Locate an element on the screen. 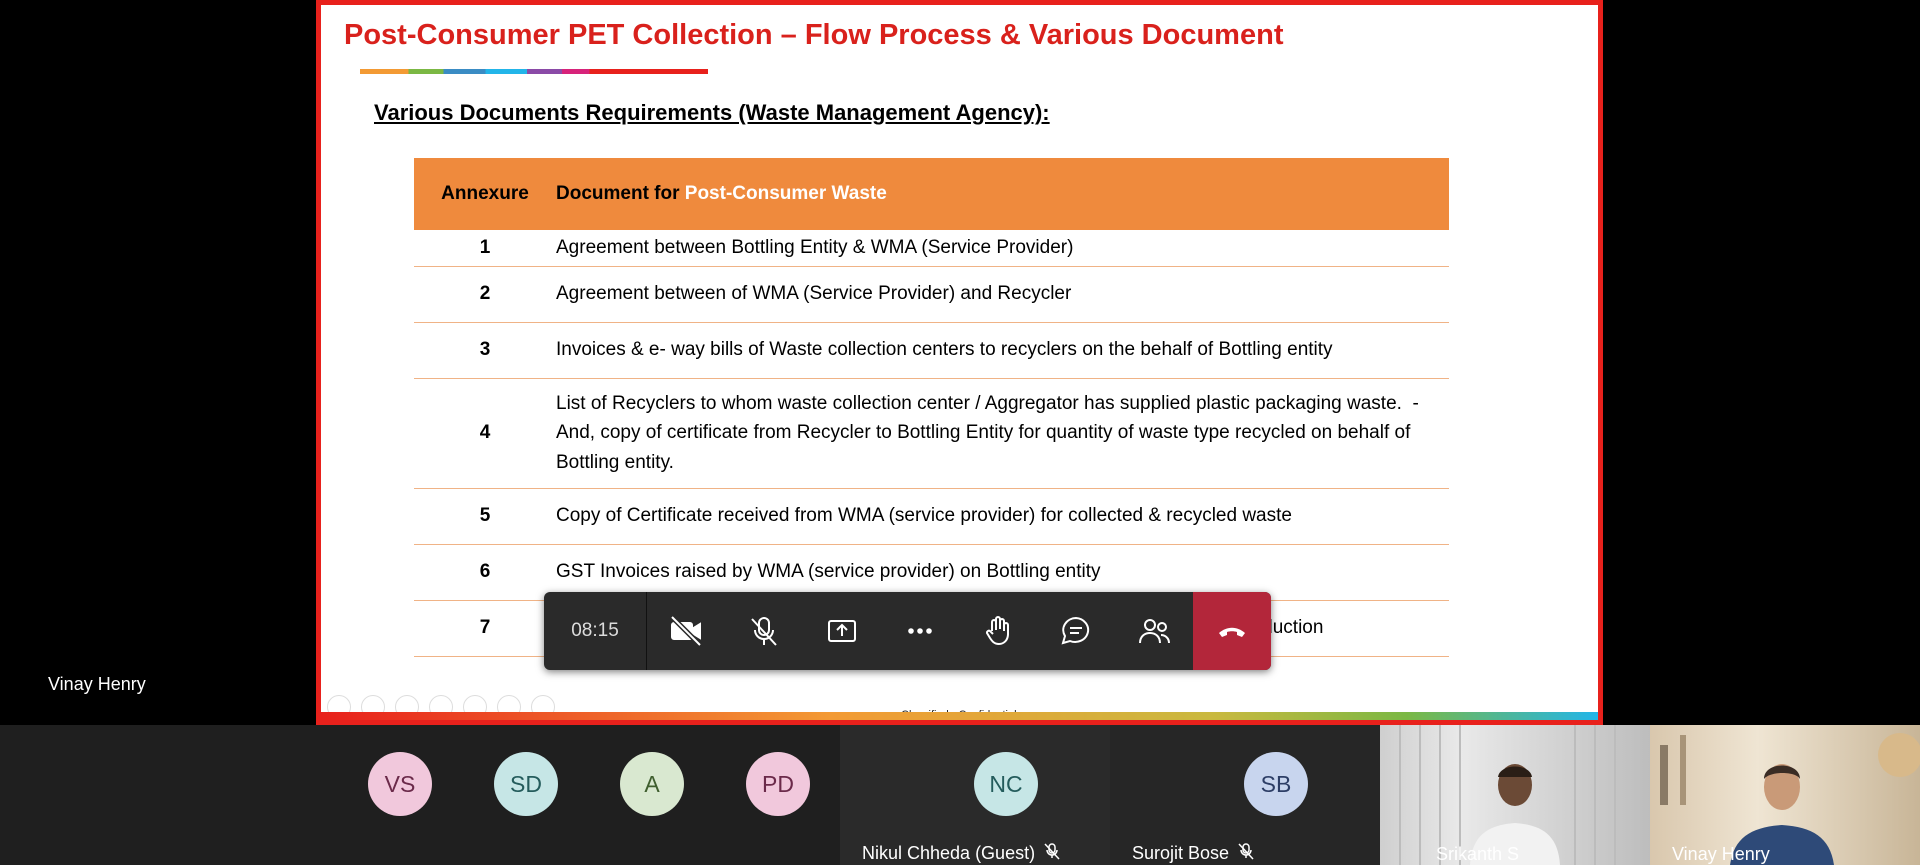 Image resolution: width=1920 pixels, height=865 pixels. camera-button is located at coordinates (686, 631).